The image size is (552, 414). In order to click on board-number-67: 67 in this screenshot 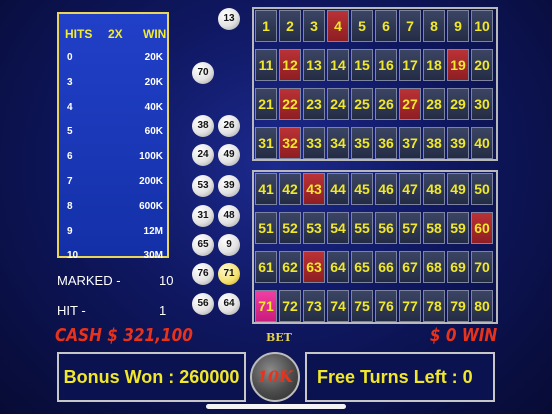, I will do `click(410, 267)`.